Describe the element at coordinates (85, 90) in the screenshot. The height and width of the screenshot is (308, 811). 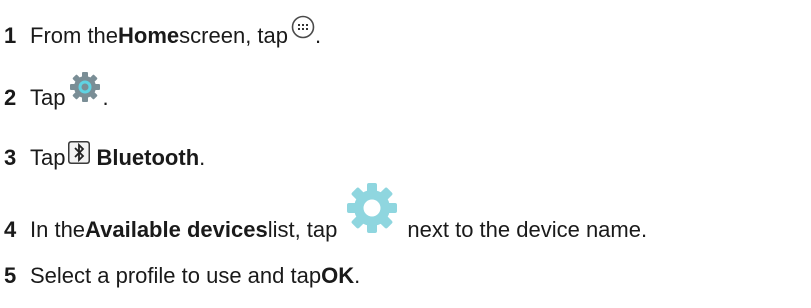
I see `settings-gear-icon` at that location.